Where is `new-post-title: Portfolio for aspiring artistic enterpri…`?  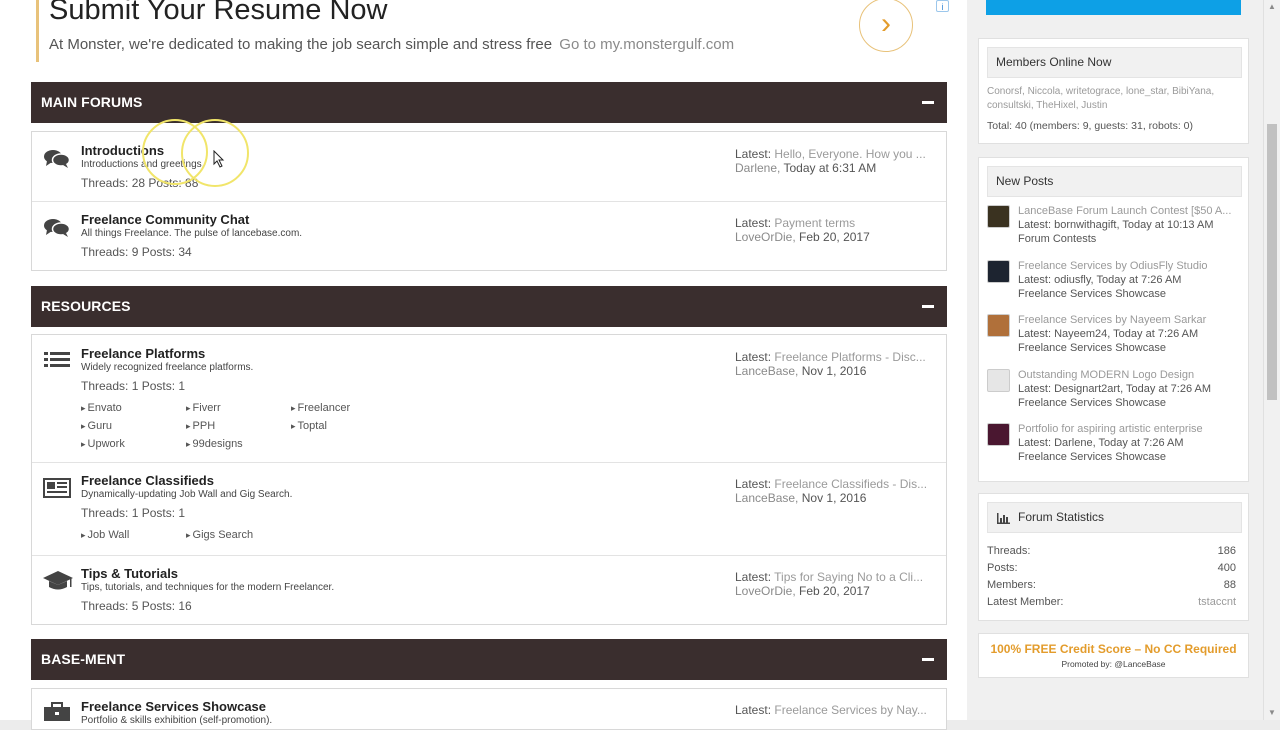
new-post-title: Portfolio for aspiring artistic enterpri… is located at coordinates (1129, 429).